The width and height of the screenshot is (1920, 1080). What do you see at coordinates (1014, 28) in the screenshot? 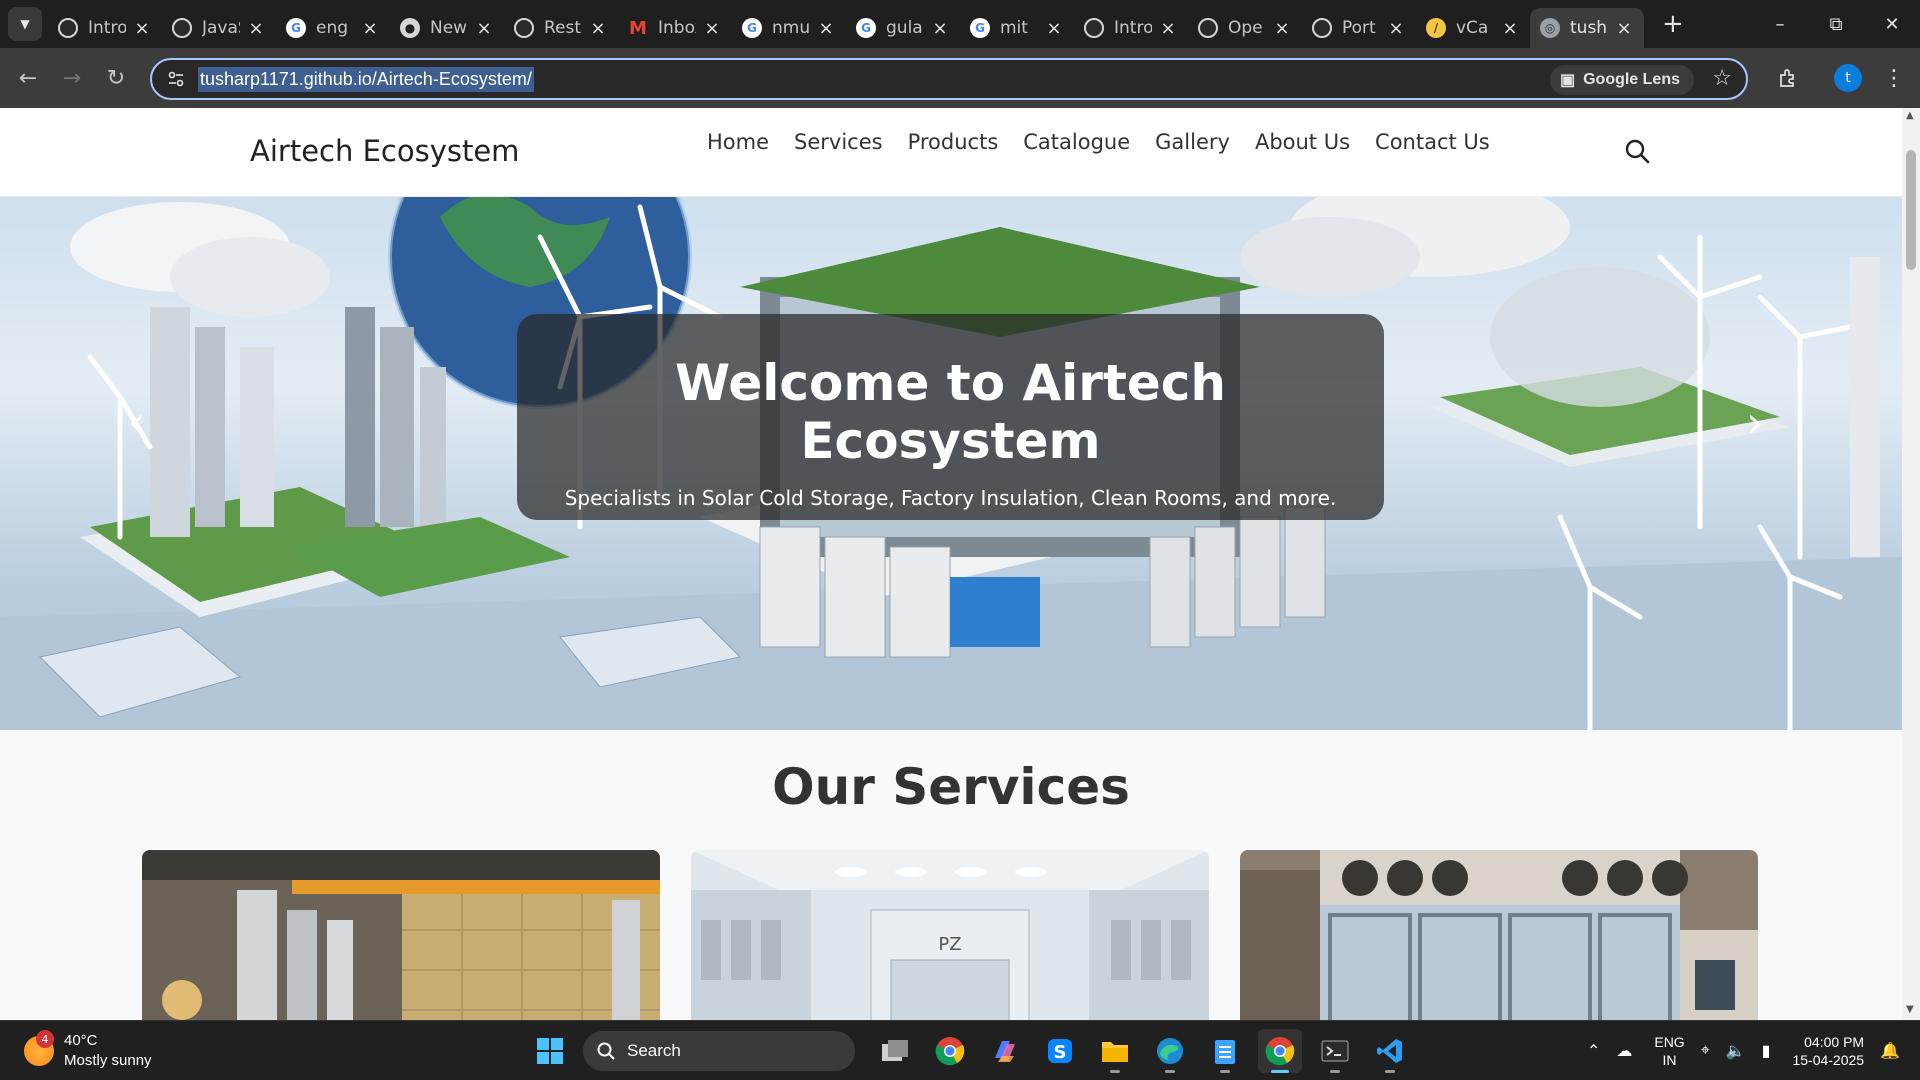
I see `tab-title: mit` at bounding box center [1014, 28].